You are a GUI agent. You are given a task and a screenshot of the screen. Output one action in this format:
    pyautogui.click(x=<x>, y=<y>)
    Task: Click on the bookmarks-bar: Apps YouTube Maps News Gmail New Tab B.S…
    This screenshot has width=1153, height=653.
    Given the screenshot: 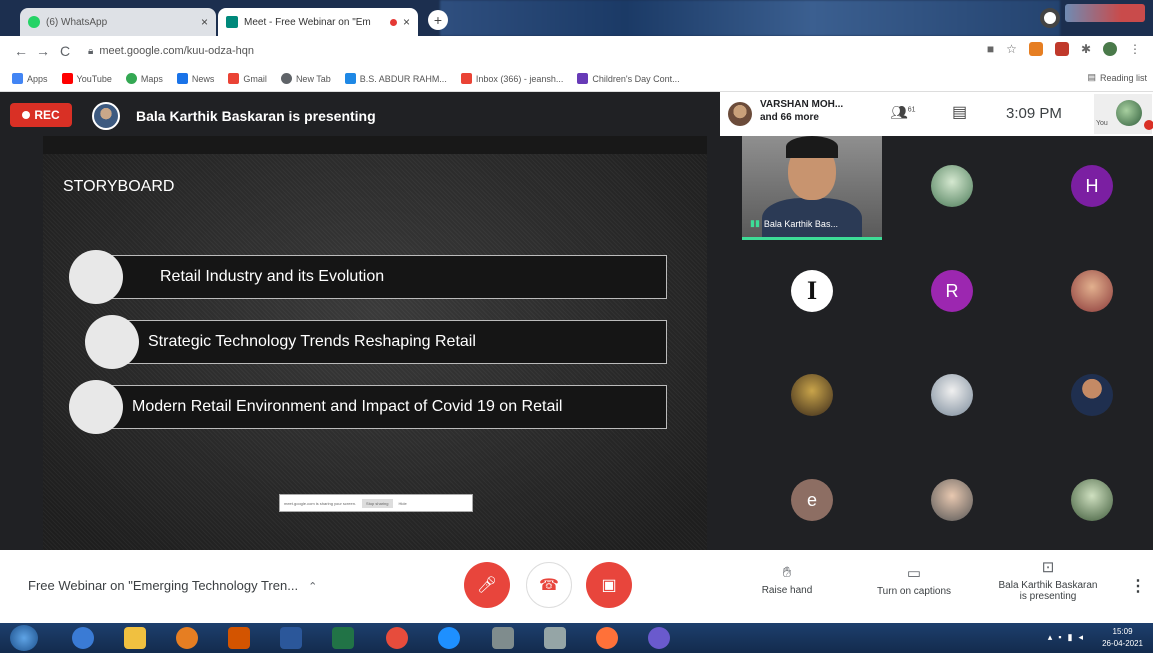 What is the action you would take?
    pyautogui.click(x=576, y=79)
    